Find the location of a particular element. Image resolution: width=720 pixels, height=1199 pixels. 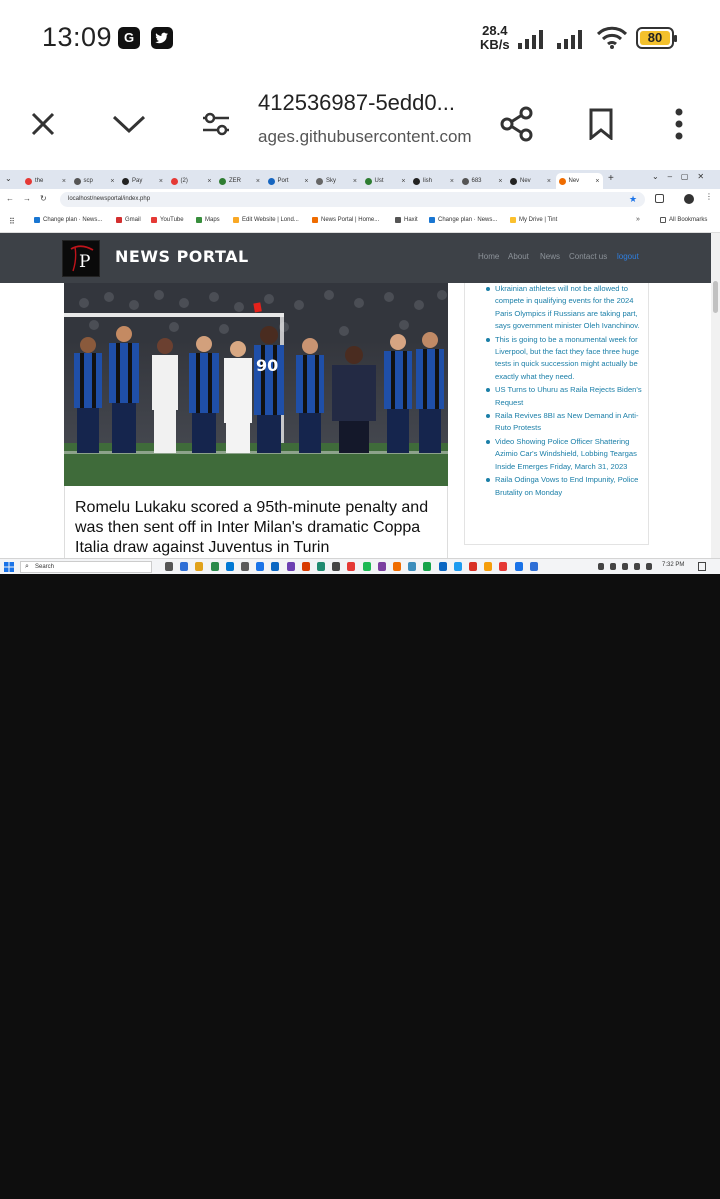

menu-icon: ⋮ is located at coordinates (709, 196).